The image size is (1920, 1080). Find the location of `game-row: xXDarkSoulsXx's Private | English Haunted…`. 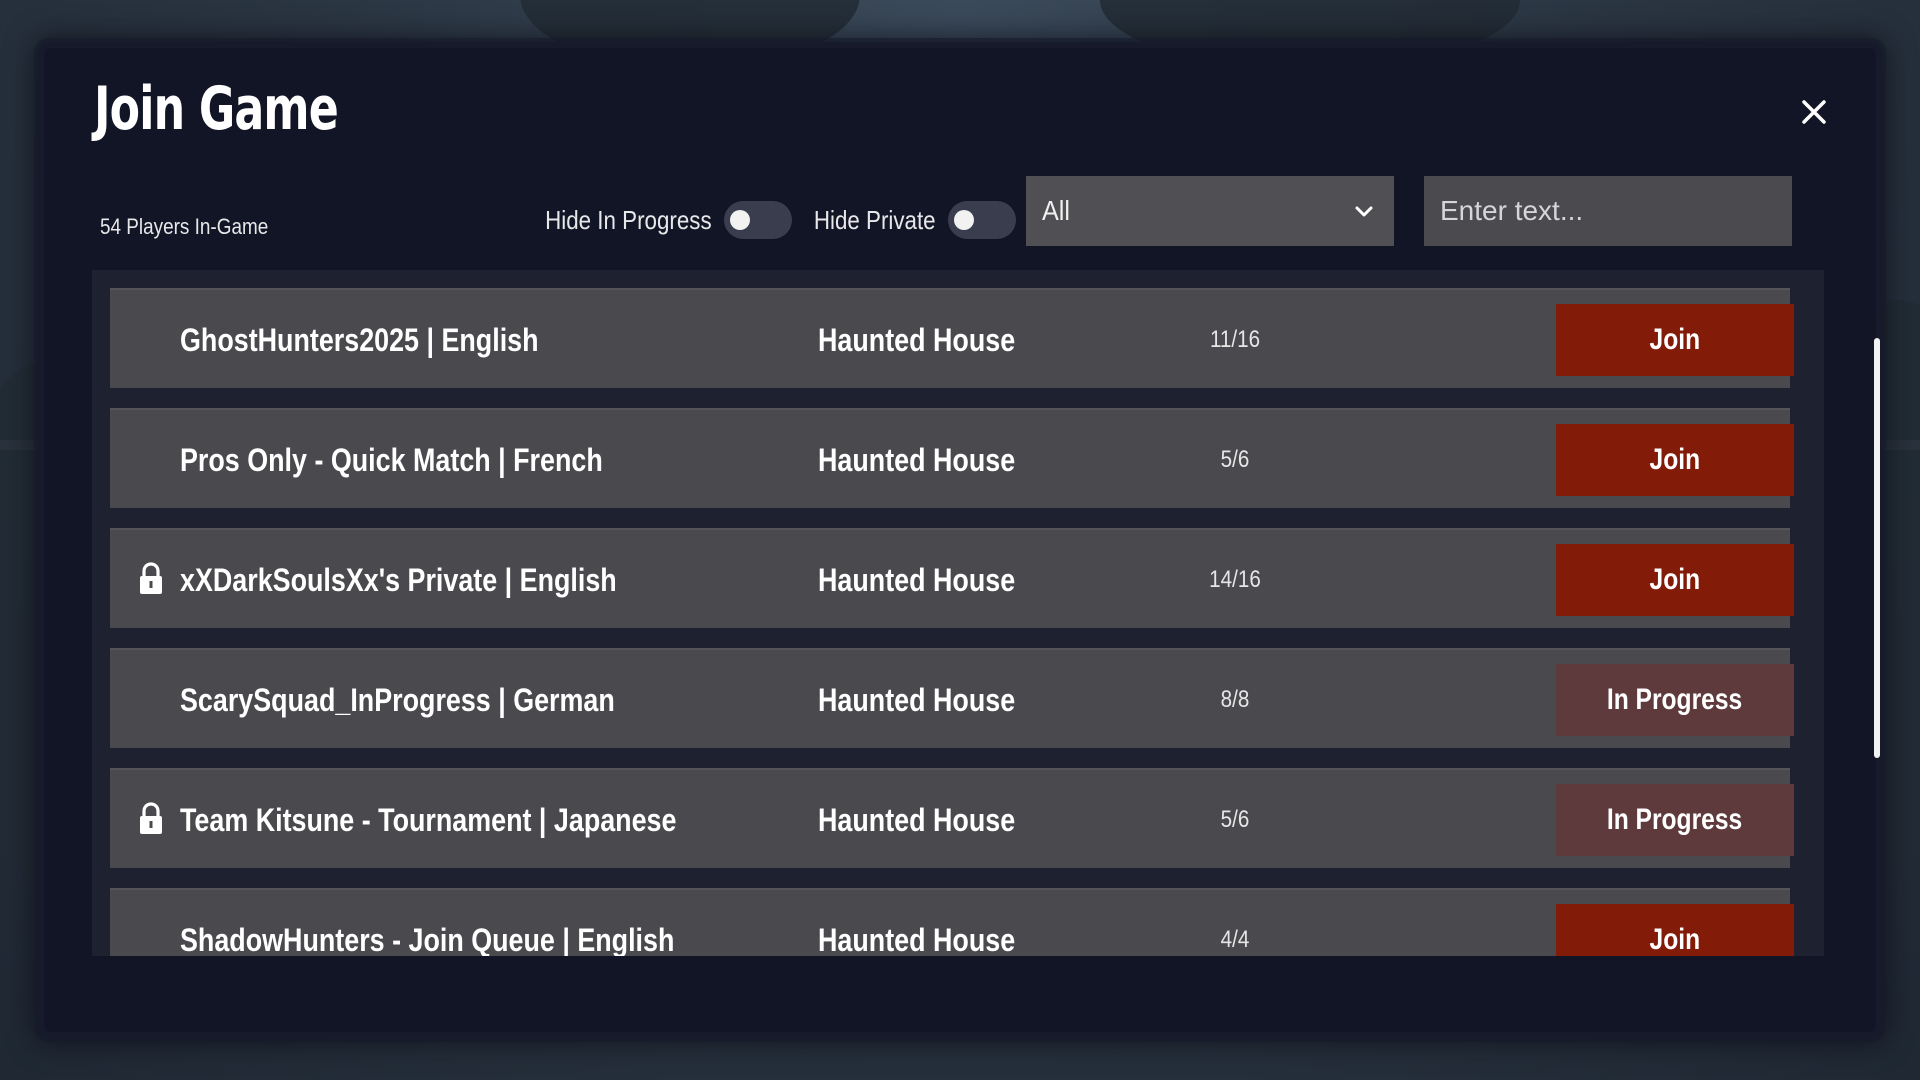

game-row: xXDarkSoulsXx's Private | English Haunted… is located at coordinates (952, 578).